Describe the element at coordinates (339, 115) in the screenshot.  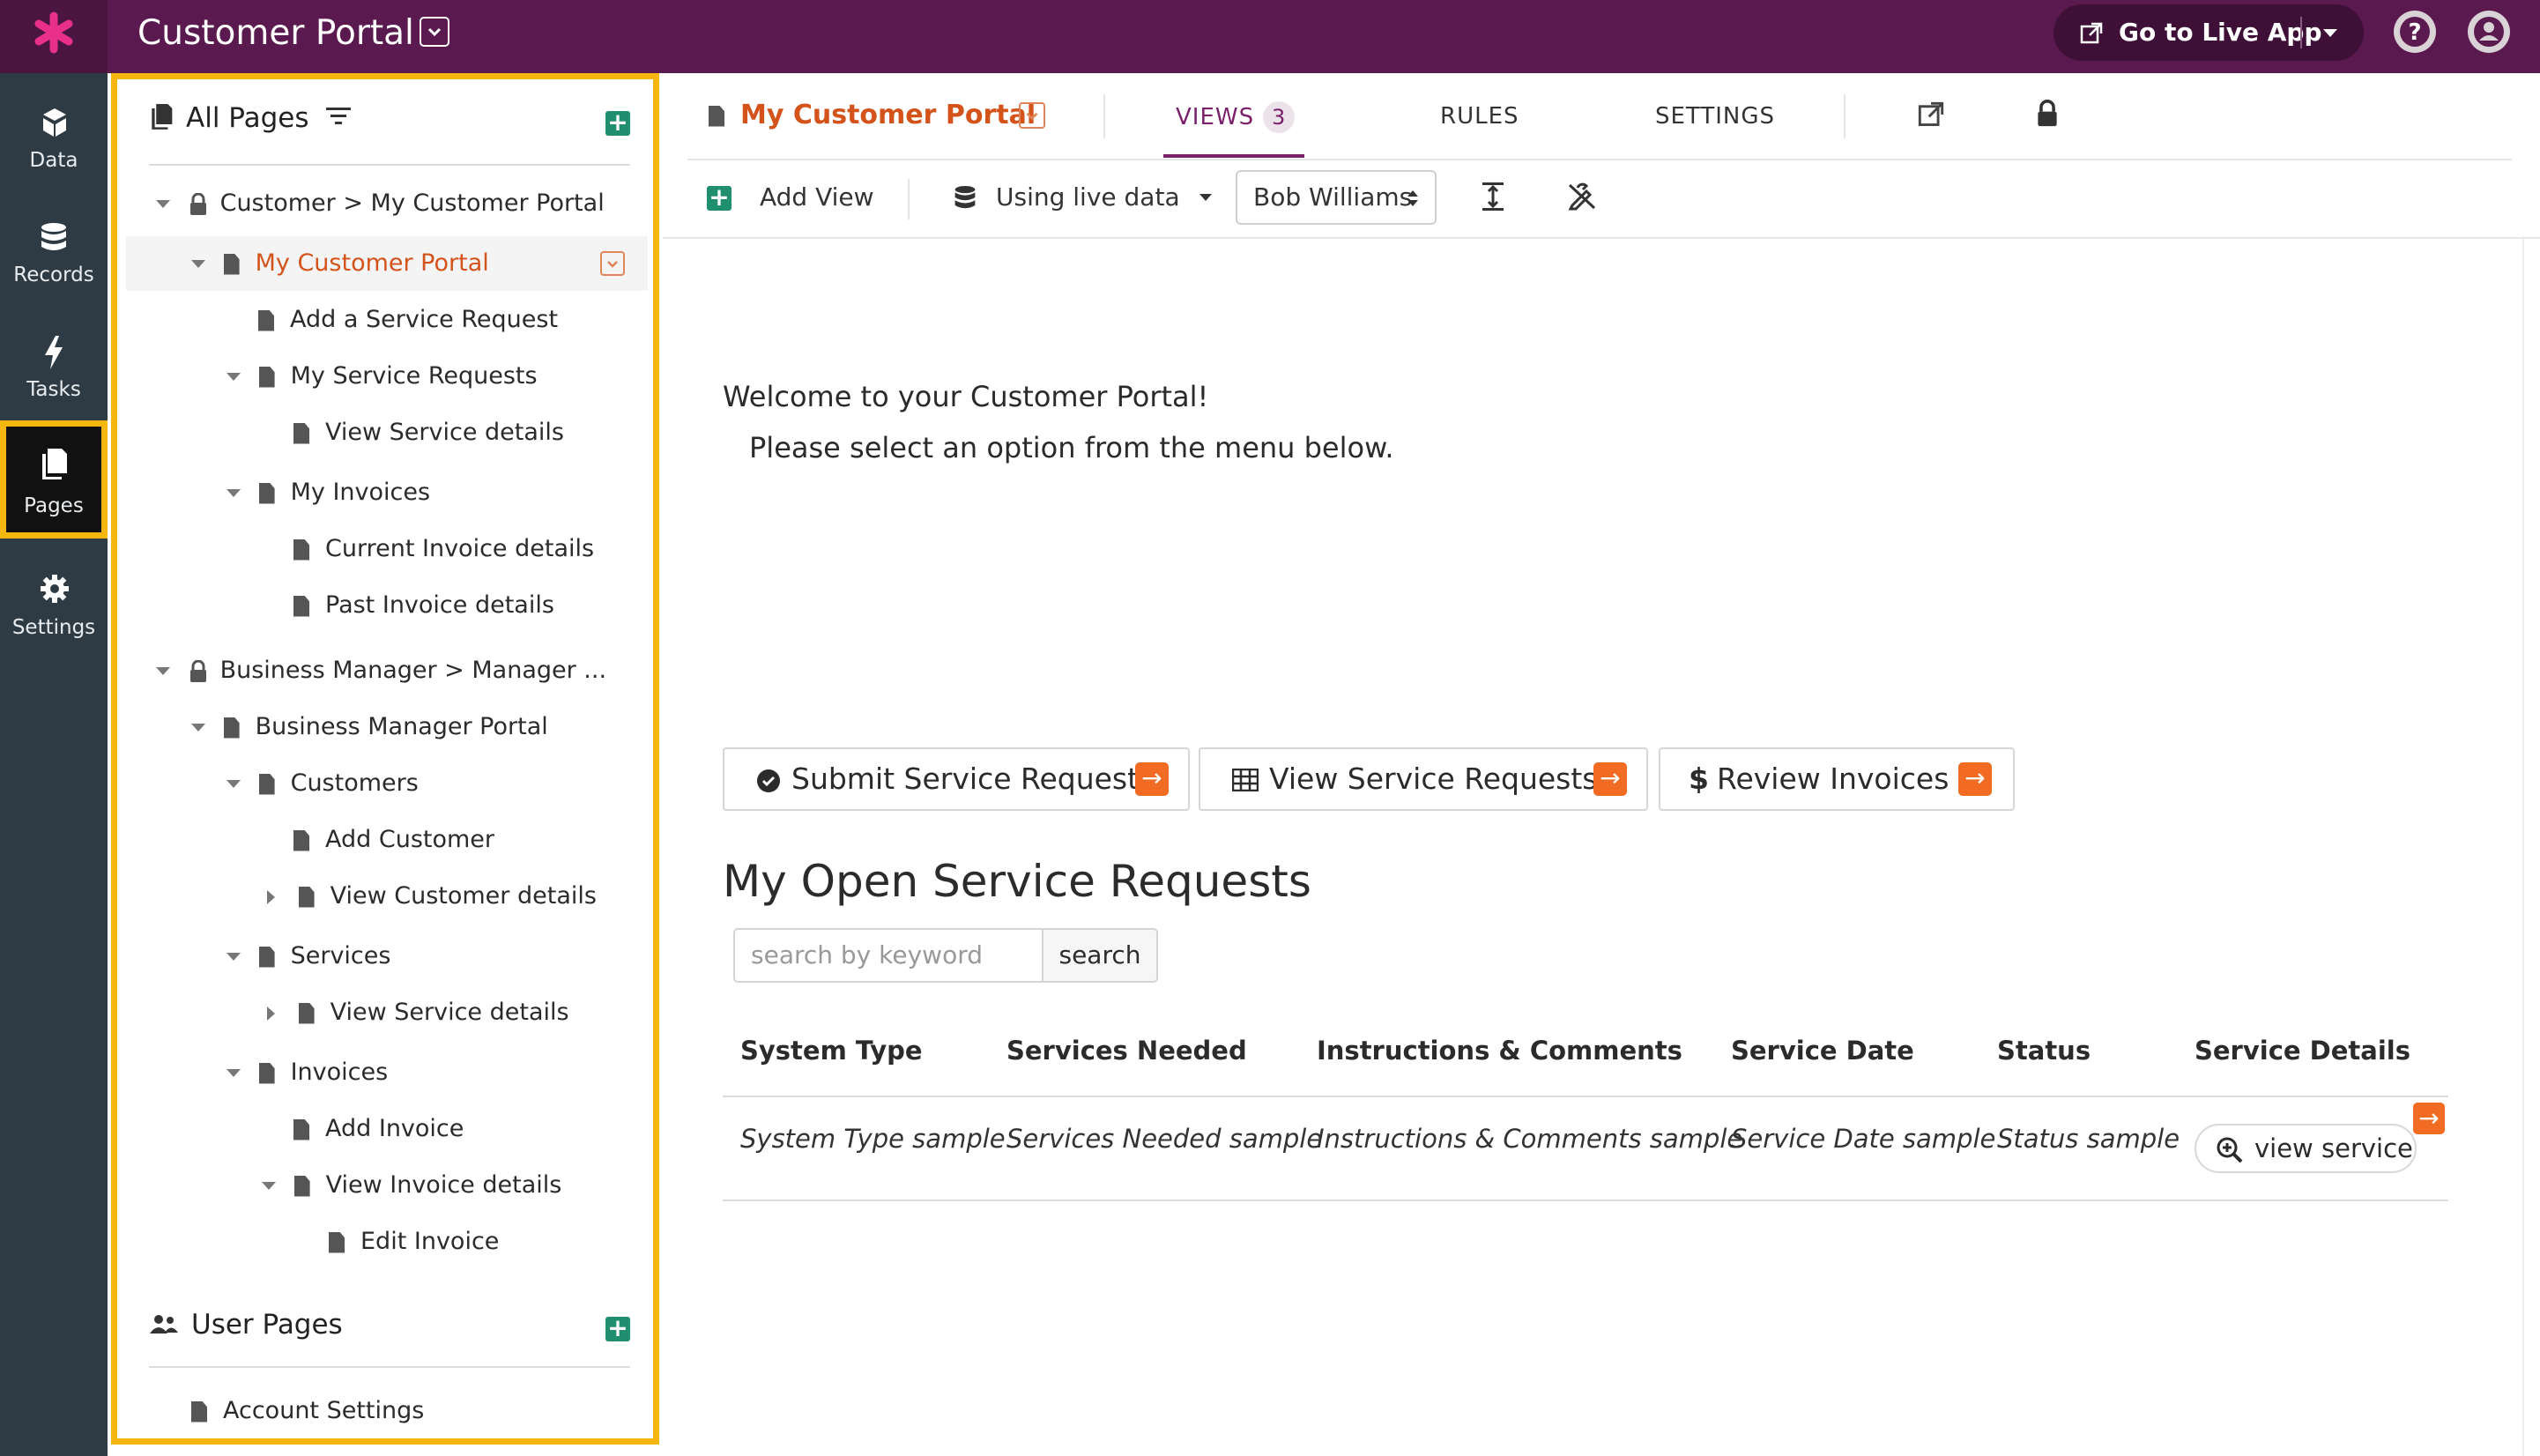
I see `filter-icon` at that location.